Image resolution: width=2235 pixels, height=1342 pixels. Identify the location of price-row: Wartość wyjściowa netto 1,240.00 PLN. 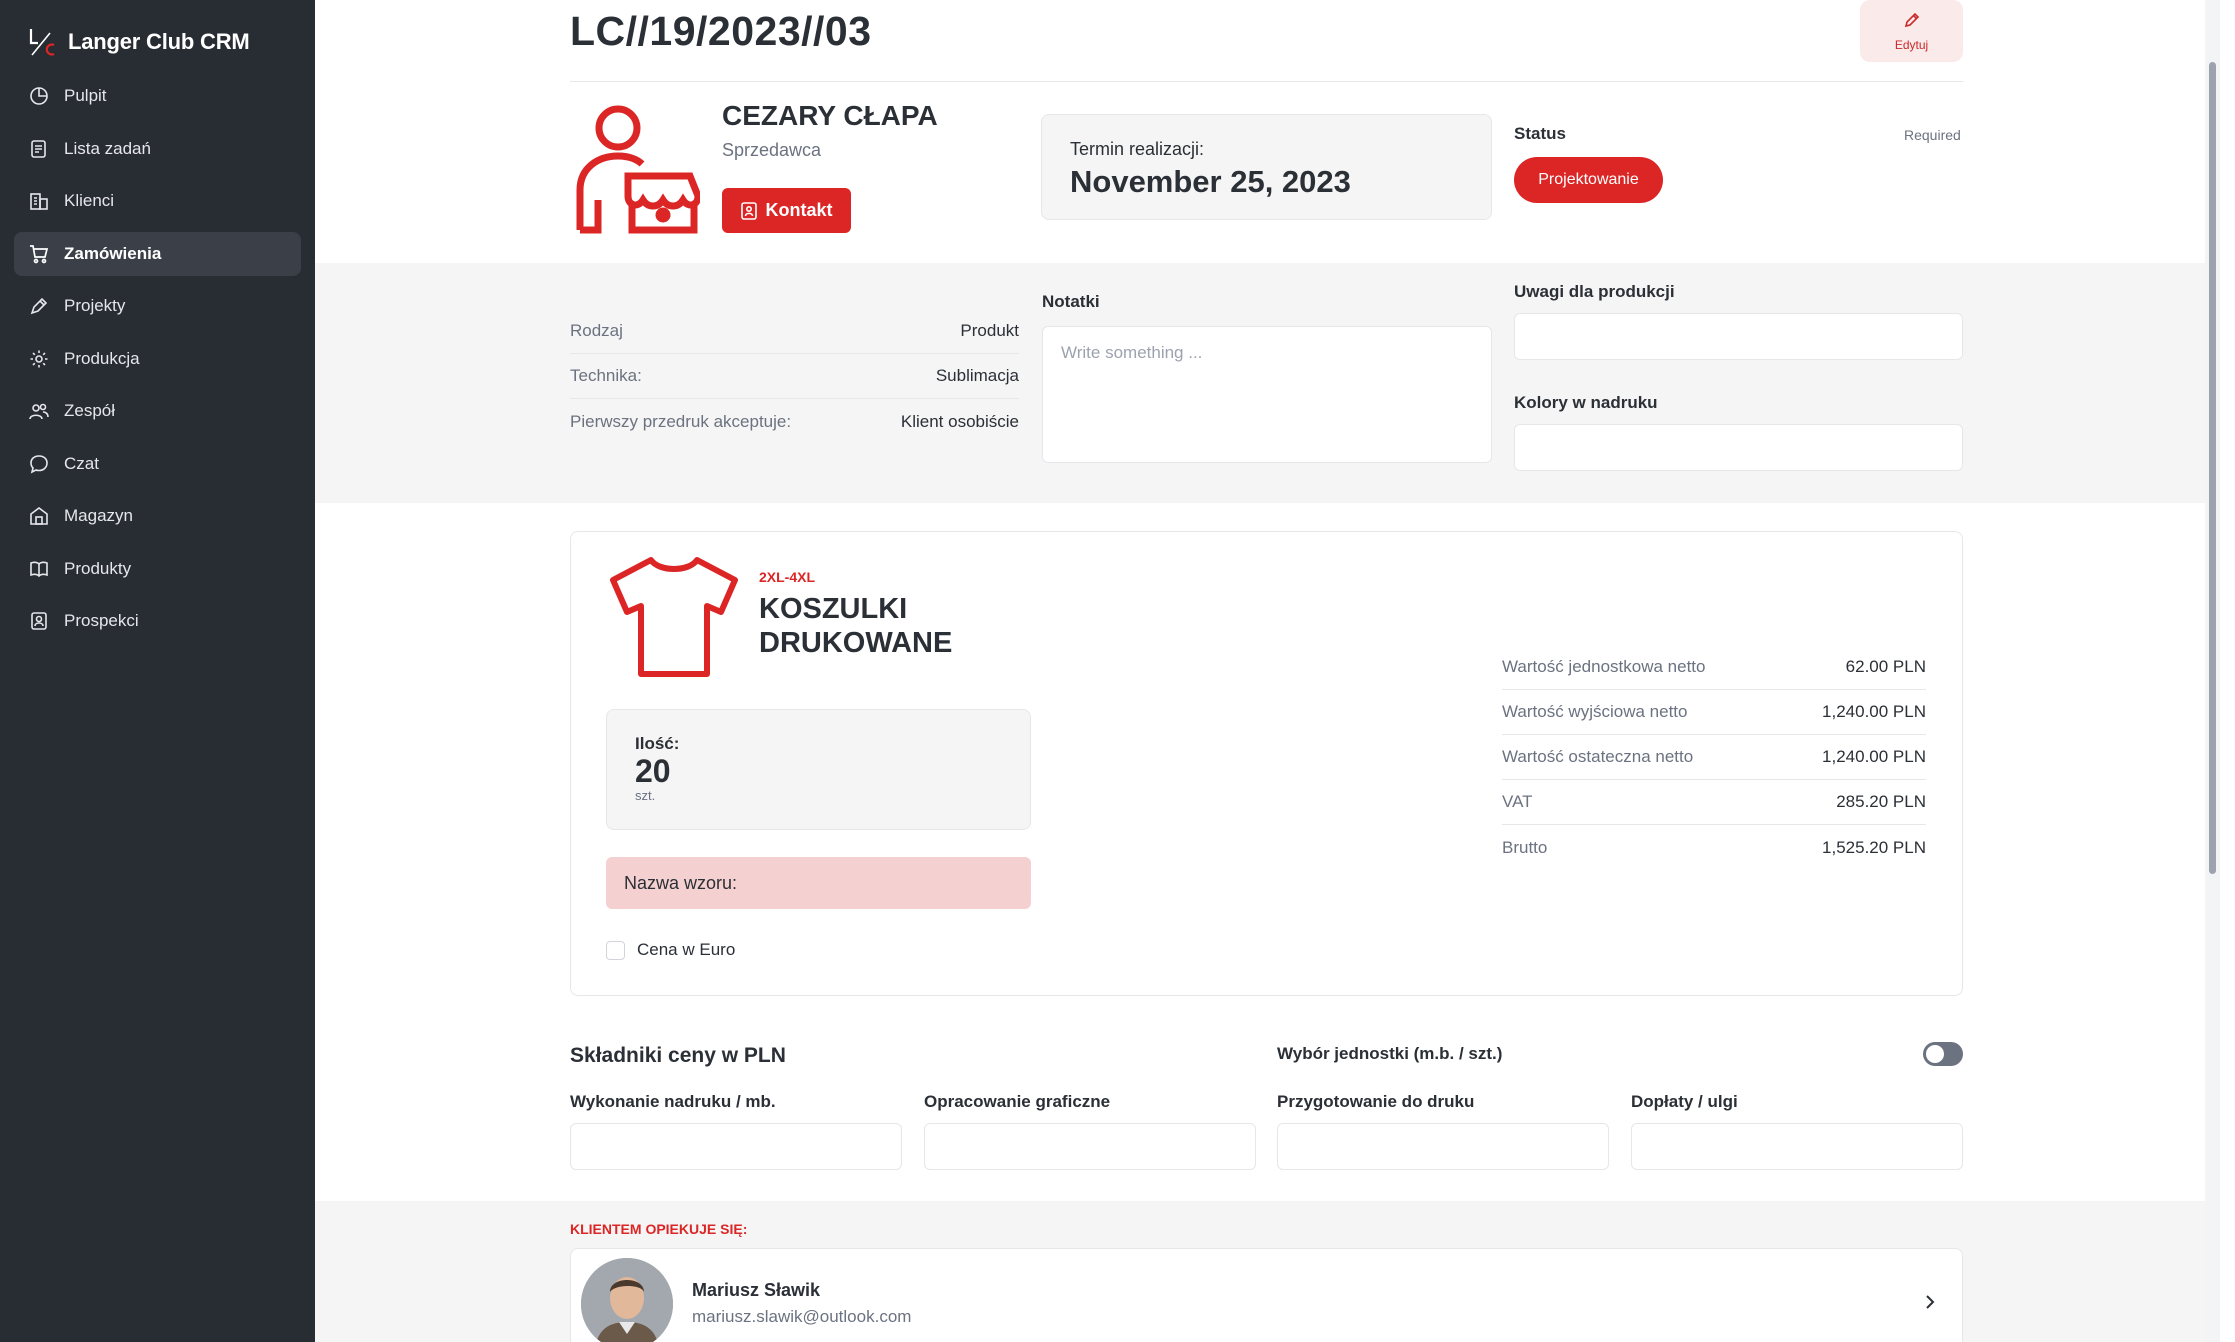
(1714, 712).